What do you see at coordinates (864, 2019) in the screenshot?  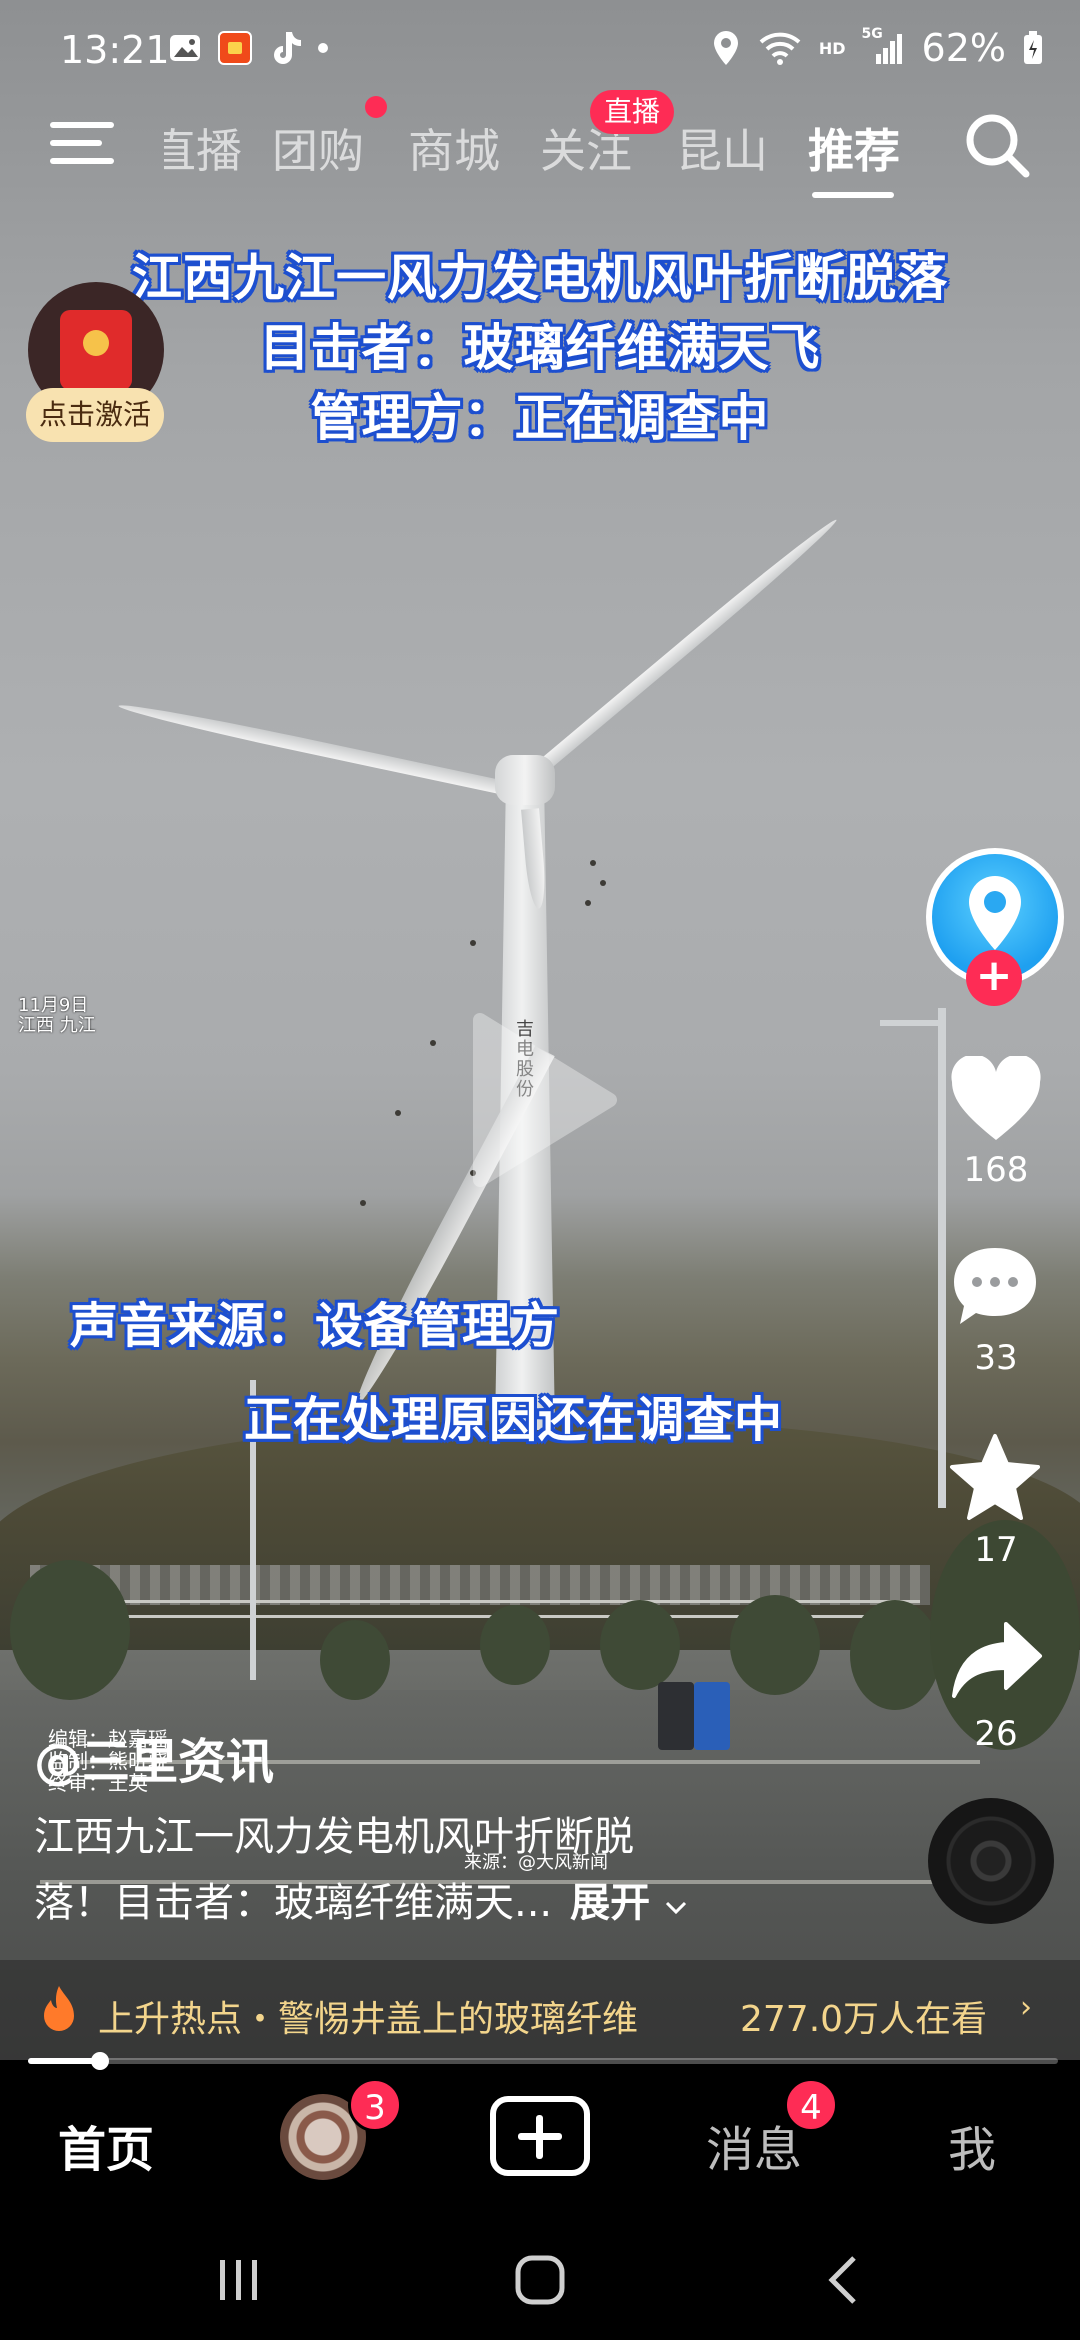 I see `trending-viewers: 277.0万人在看` at bounding box center [864, 2019].